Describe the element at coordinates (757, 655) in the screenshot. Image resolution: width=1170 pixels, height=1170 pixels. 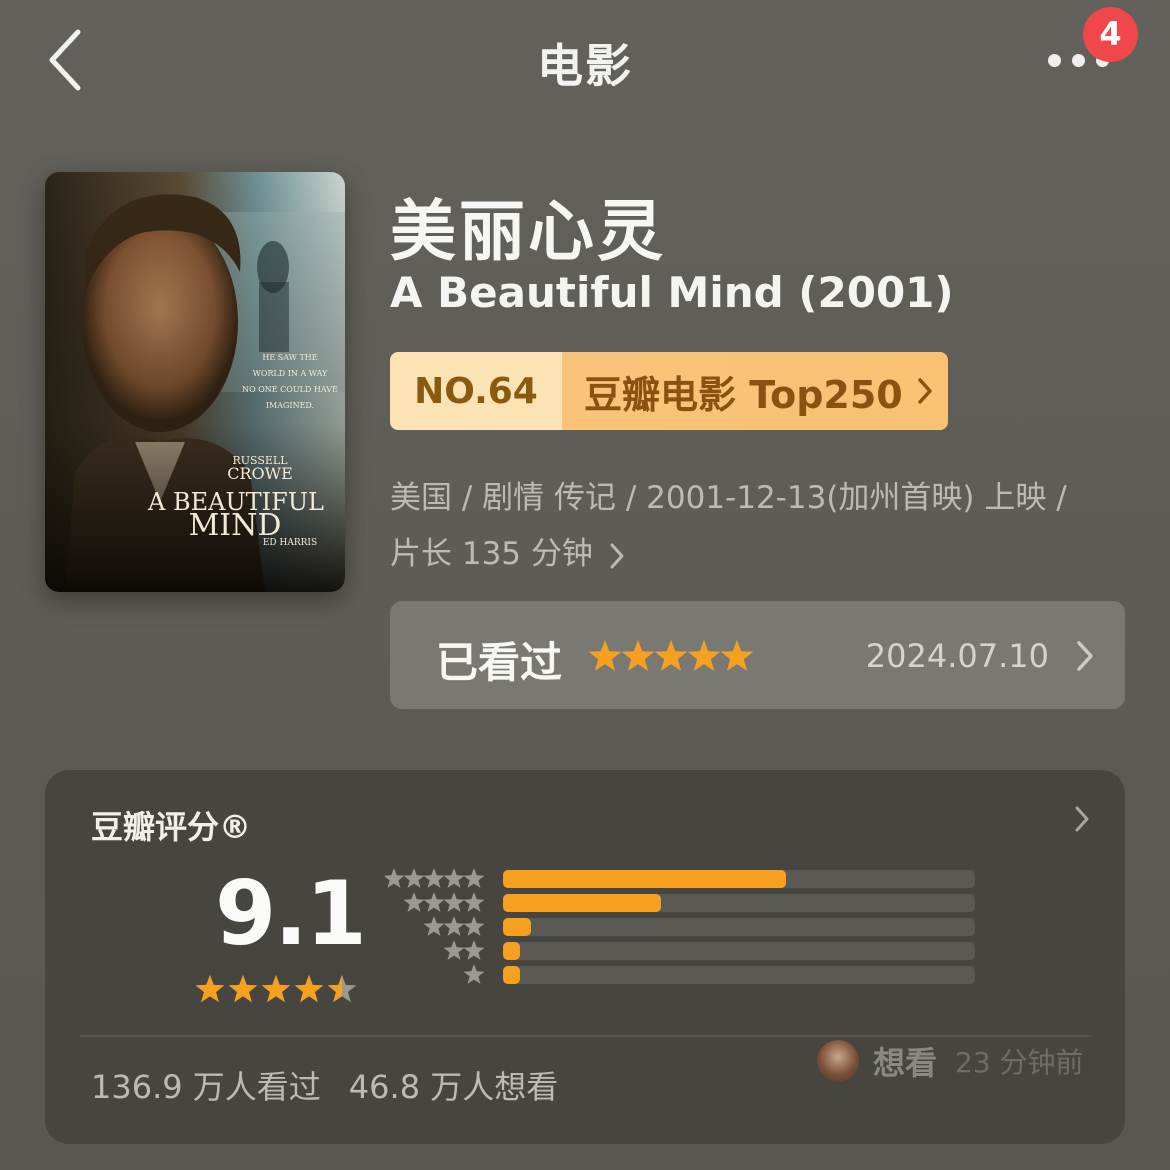
I see `watched-status-bar: 已看过 2024.07.10` at that location.